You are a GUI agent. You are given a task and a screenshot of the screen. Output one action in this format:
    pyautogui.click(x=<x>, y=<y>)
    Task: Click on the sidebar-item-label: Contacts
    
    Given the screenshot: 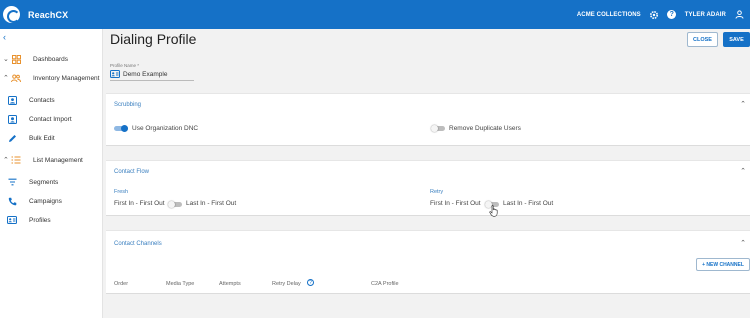 What is the action you would take?
    pyautogui.click(x=42, y=100)
    